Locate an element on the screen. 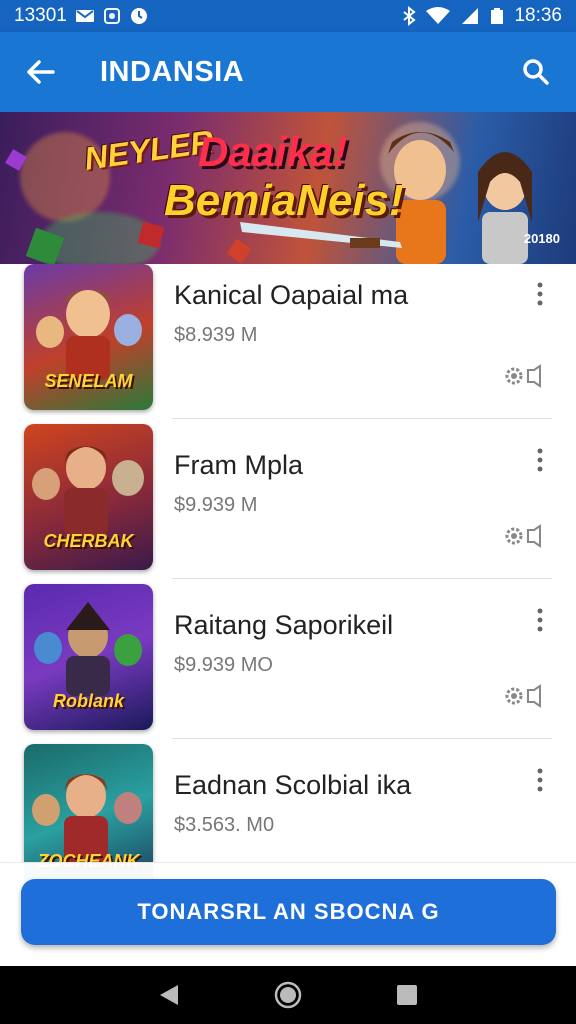  triangle-back-icon is located at coordinates (169, 995).